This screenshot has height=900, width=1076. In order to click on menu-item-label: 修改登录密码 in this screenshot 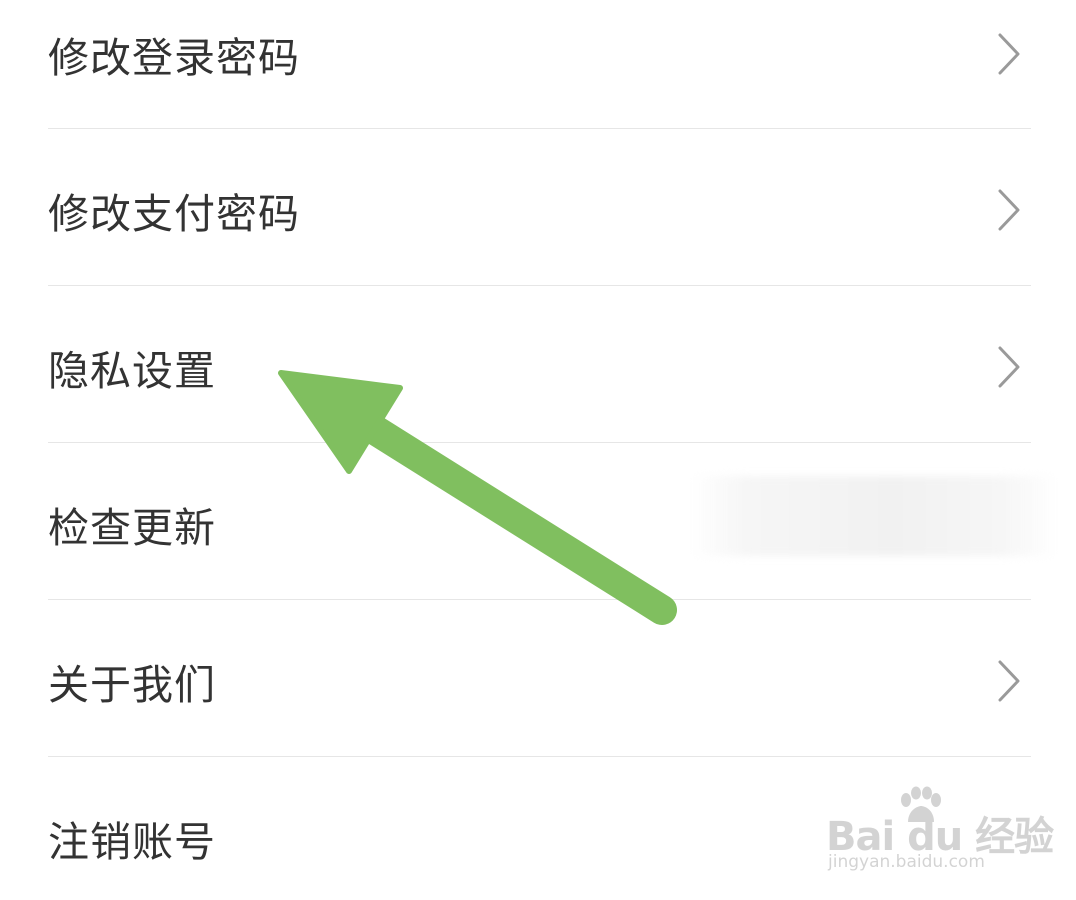, I will do `click(174, 57)`.